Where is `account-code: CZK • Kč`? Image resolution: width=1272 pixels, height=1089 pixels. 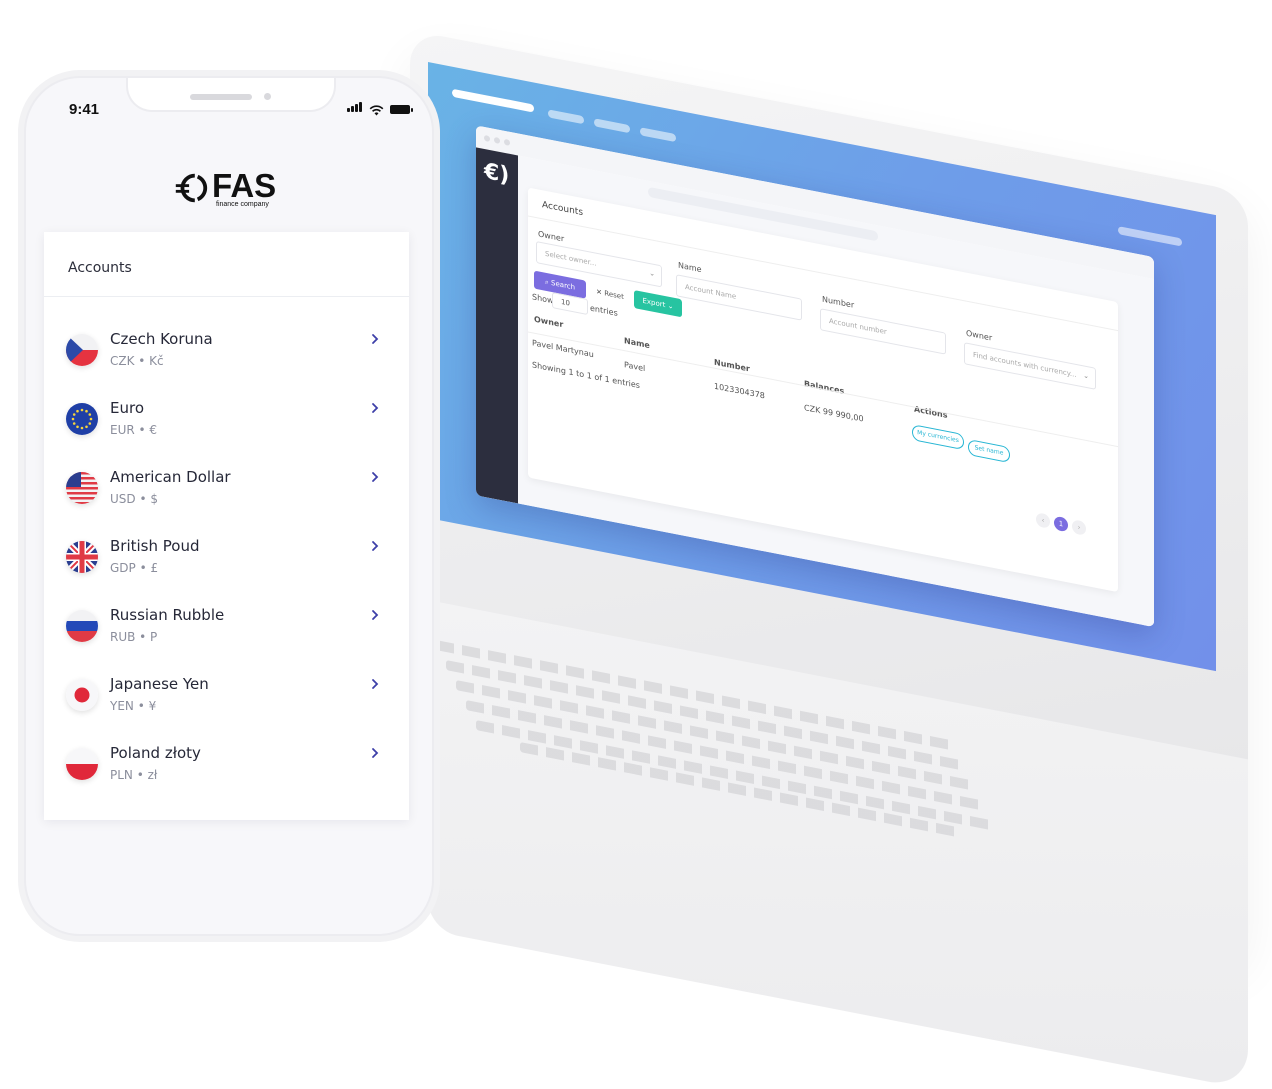 account-code: CZK • Kč is located at coordinates (137, 361).